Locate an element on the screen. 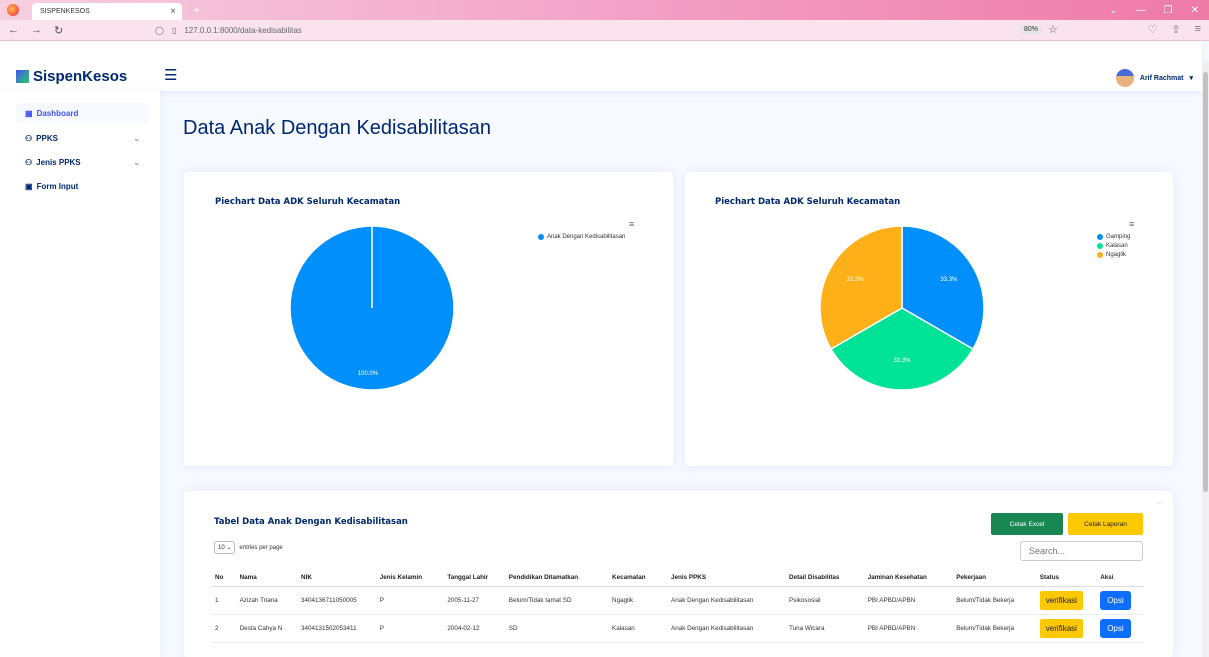 This screenshot has height=657, width=1209. cetak-excel-button: Cetak Excel is located at coordinates (1027, 524).